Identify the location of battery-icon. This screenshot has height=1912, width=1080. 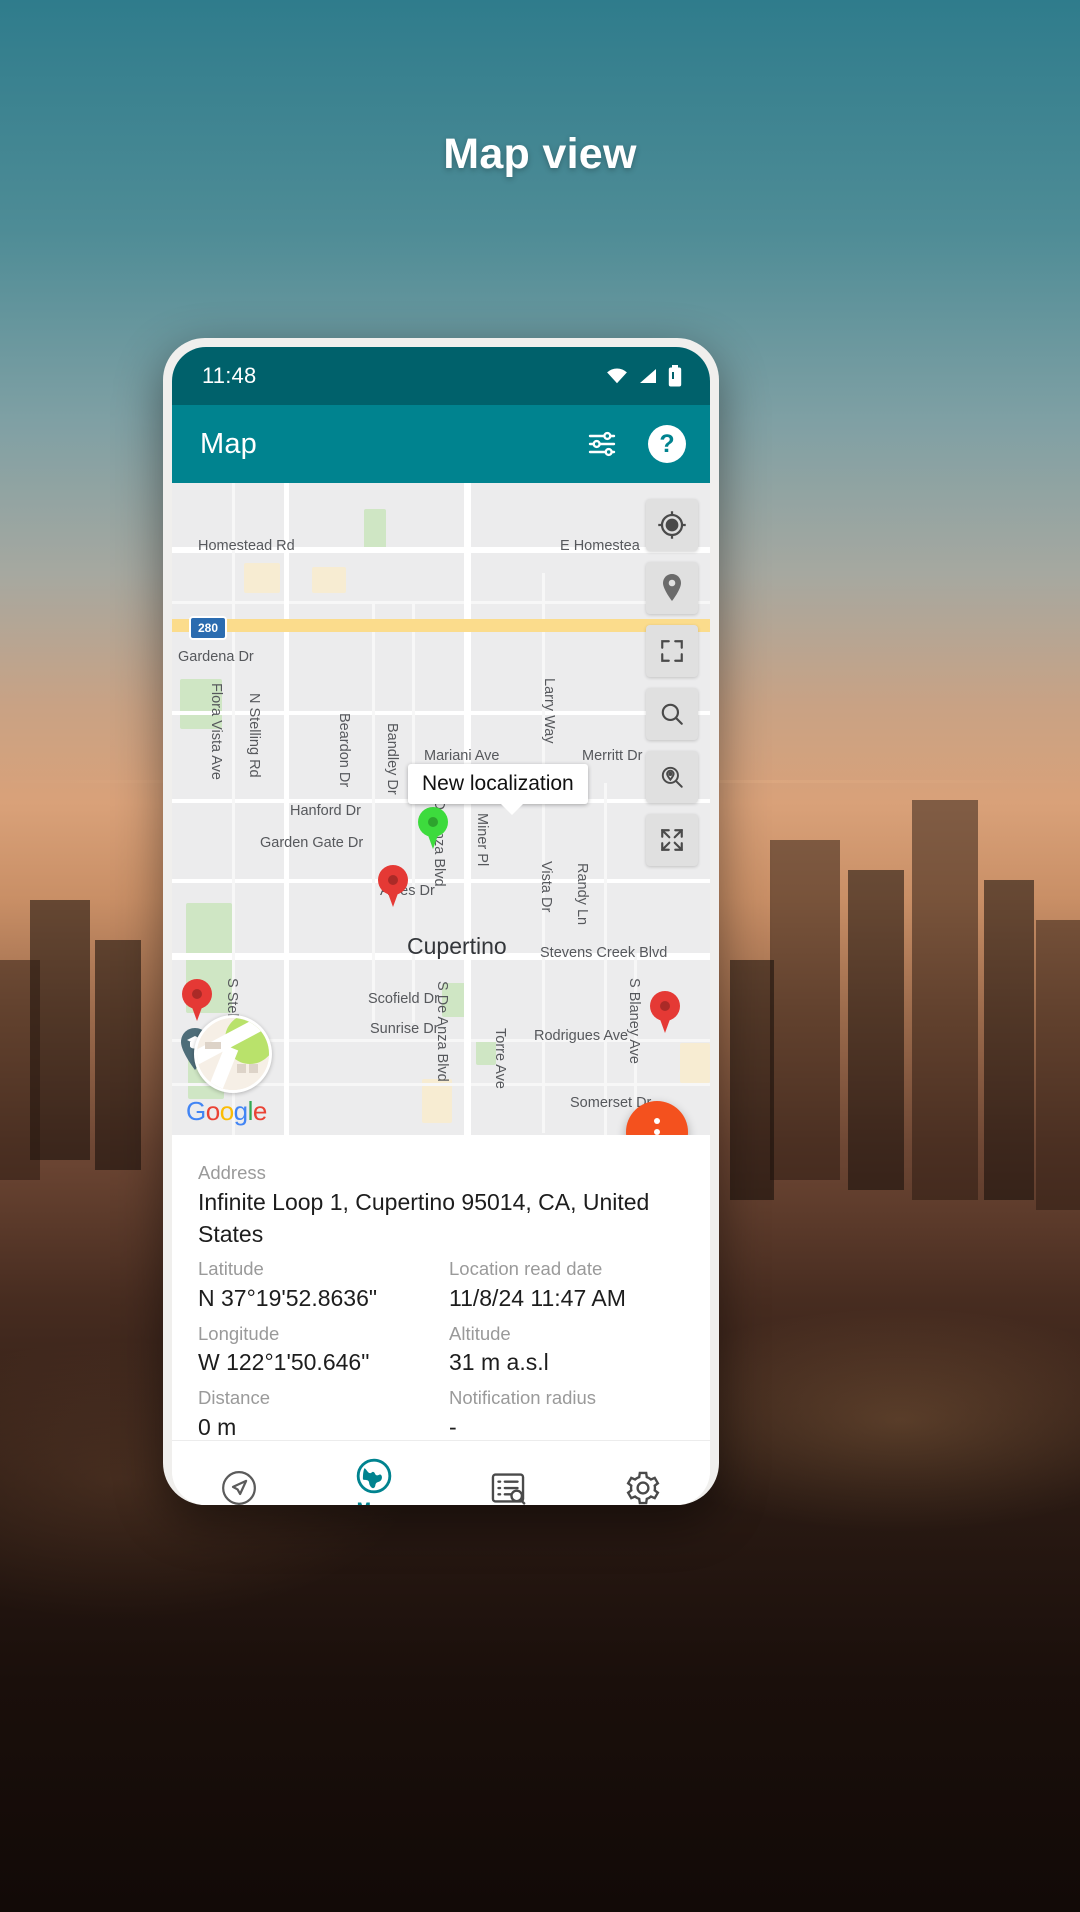
(675, 376).